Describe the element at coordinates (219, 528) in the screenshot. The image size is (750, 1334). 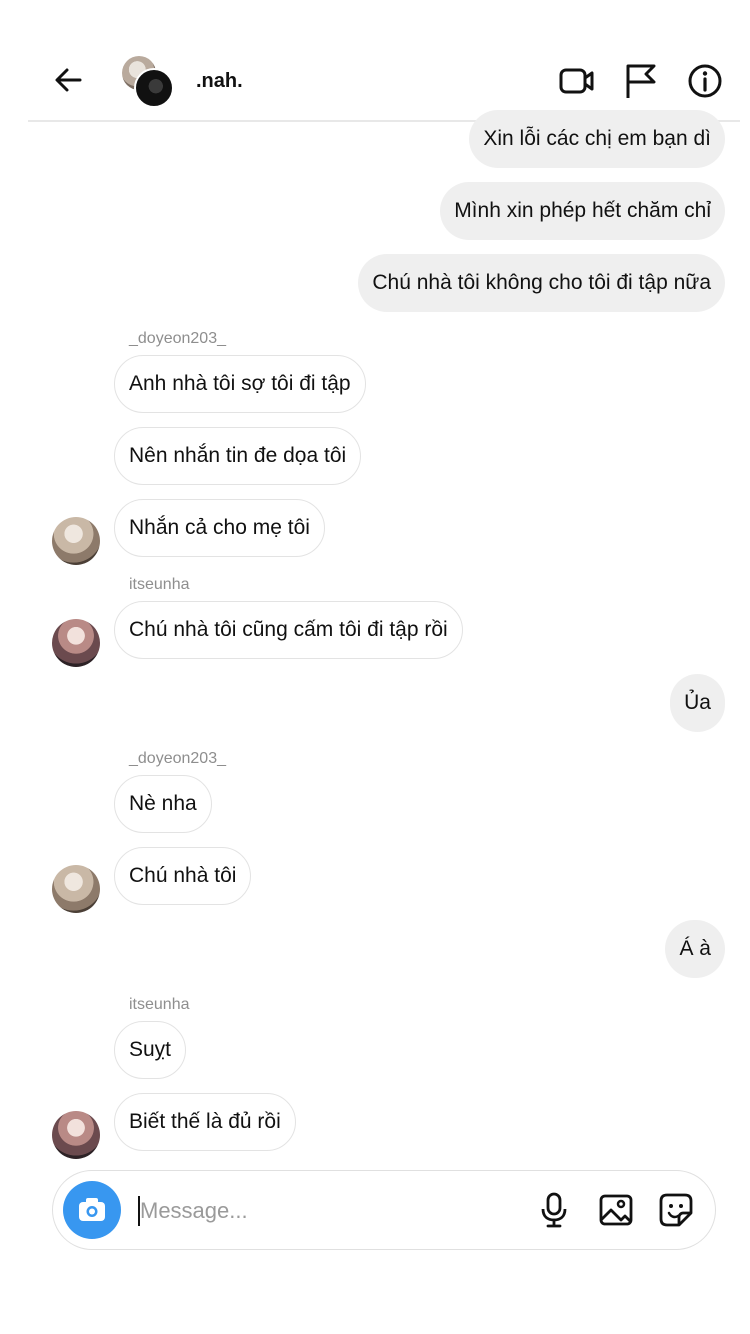
I see `incoming-message: Nhắn cả cho mẹ tôi` at that location.